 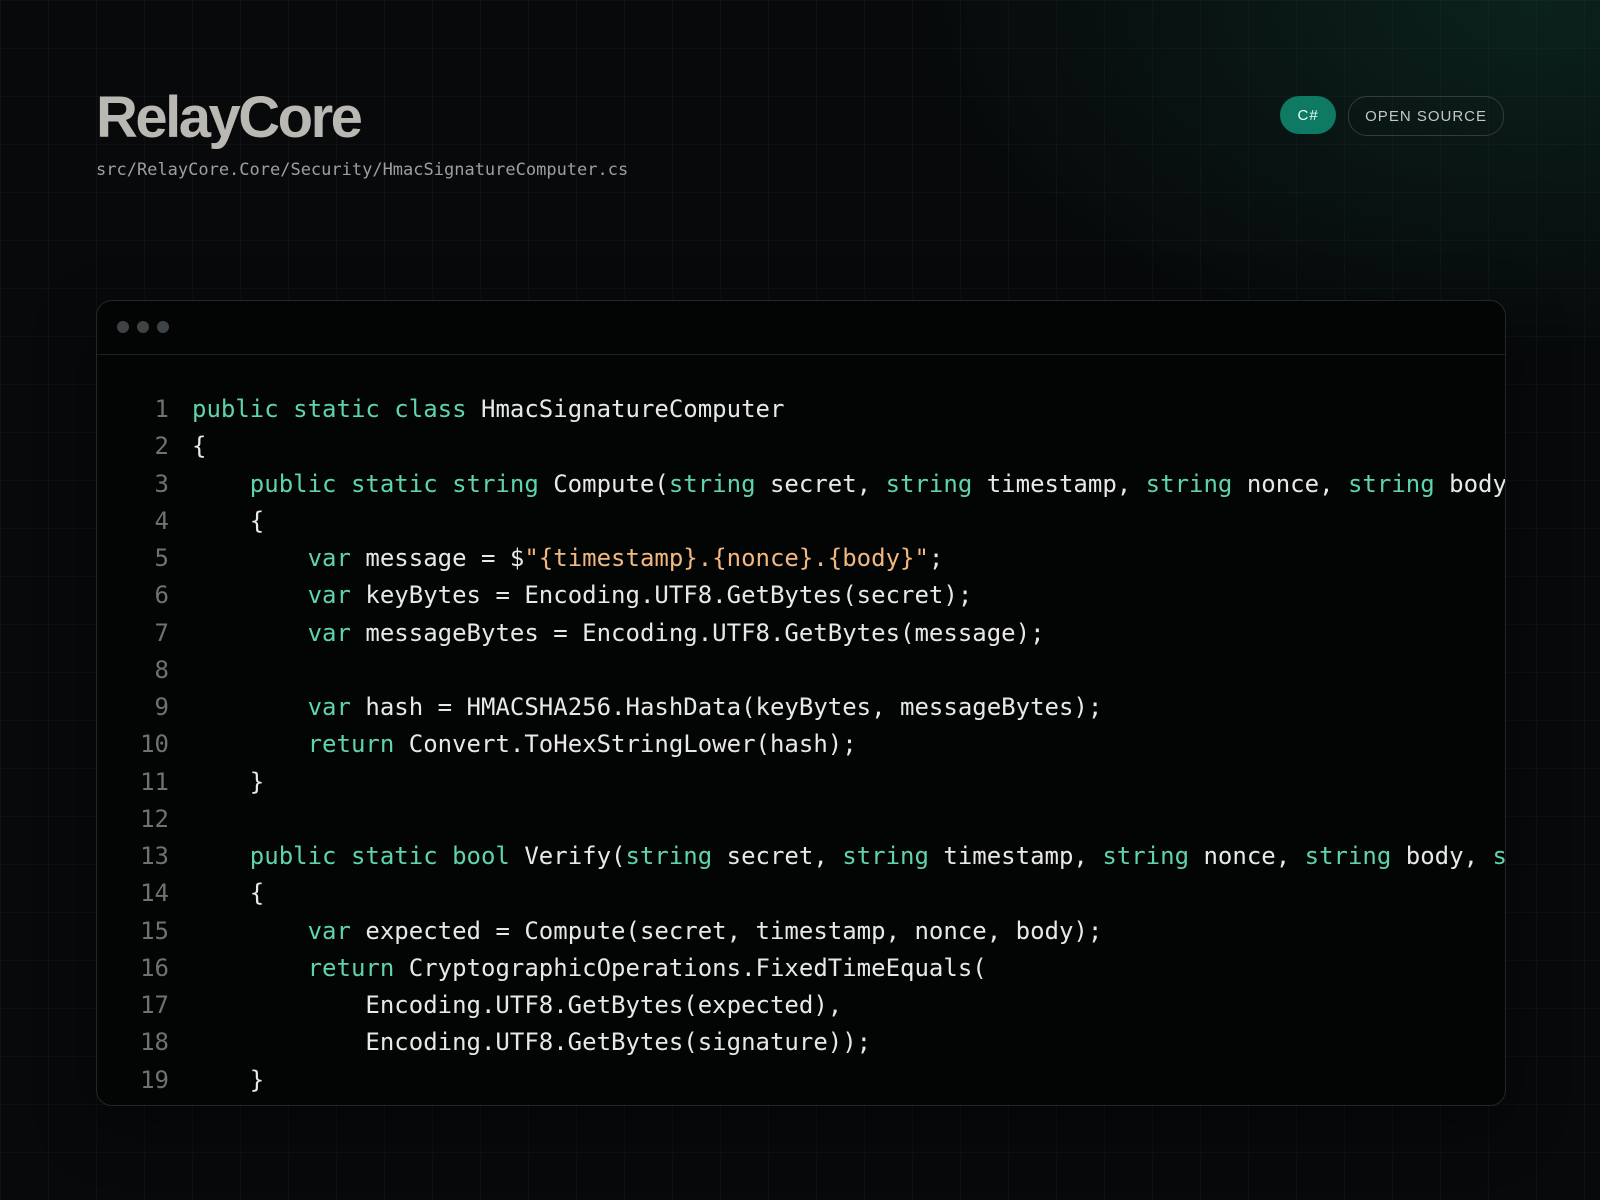 What do you see at coordinates (161, 446) in the screenshot?
I see `line-number: 2` at bounding box center [161, 446].